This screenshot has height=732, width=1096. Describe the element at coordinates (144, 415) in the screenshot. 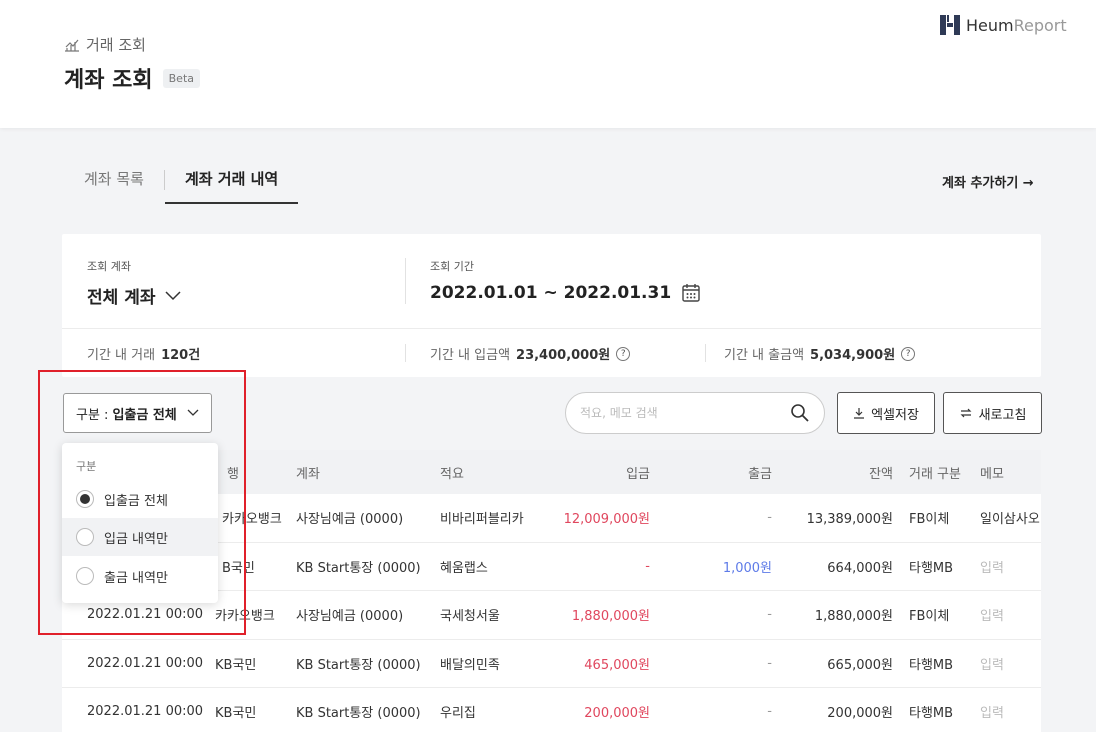

I see `type-filter-value: 입출금 전체` at that location.